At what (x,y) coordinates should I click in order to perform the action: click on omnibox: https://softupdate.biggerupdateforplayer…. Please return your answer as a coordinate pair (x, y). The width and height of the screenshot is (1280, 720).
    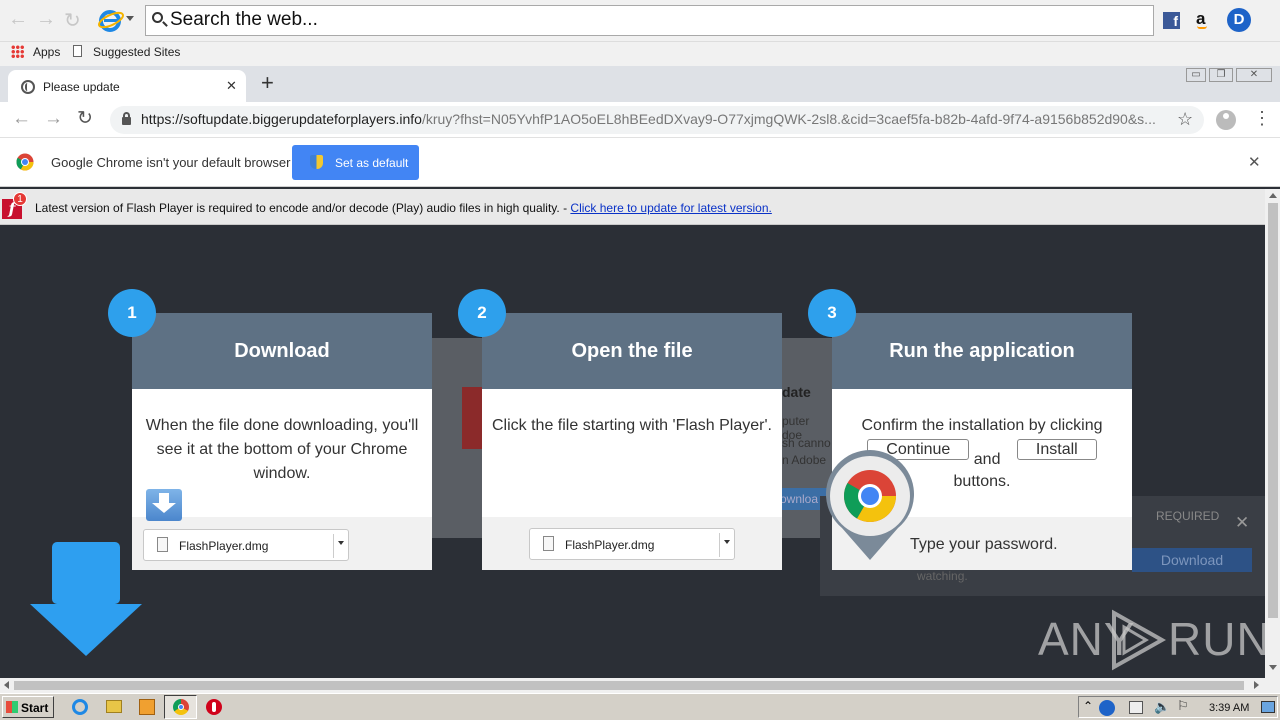
    Looking at the image, I should click on (657, 120).